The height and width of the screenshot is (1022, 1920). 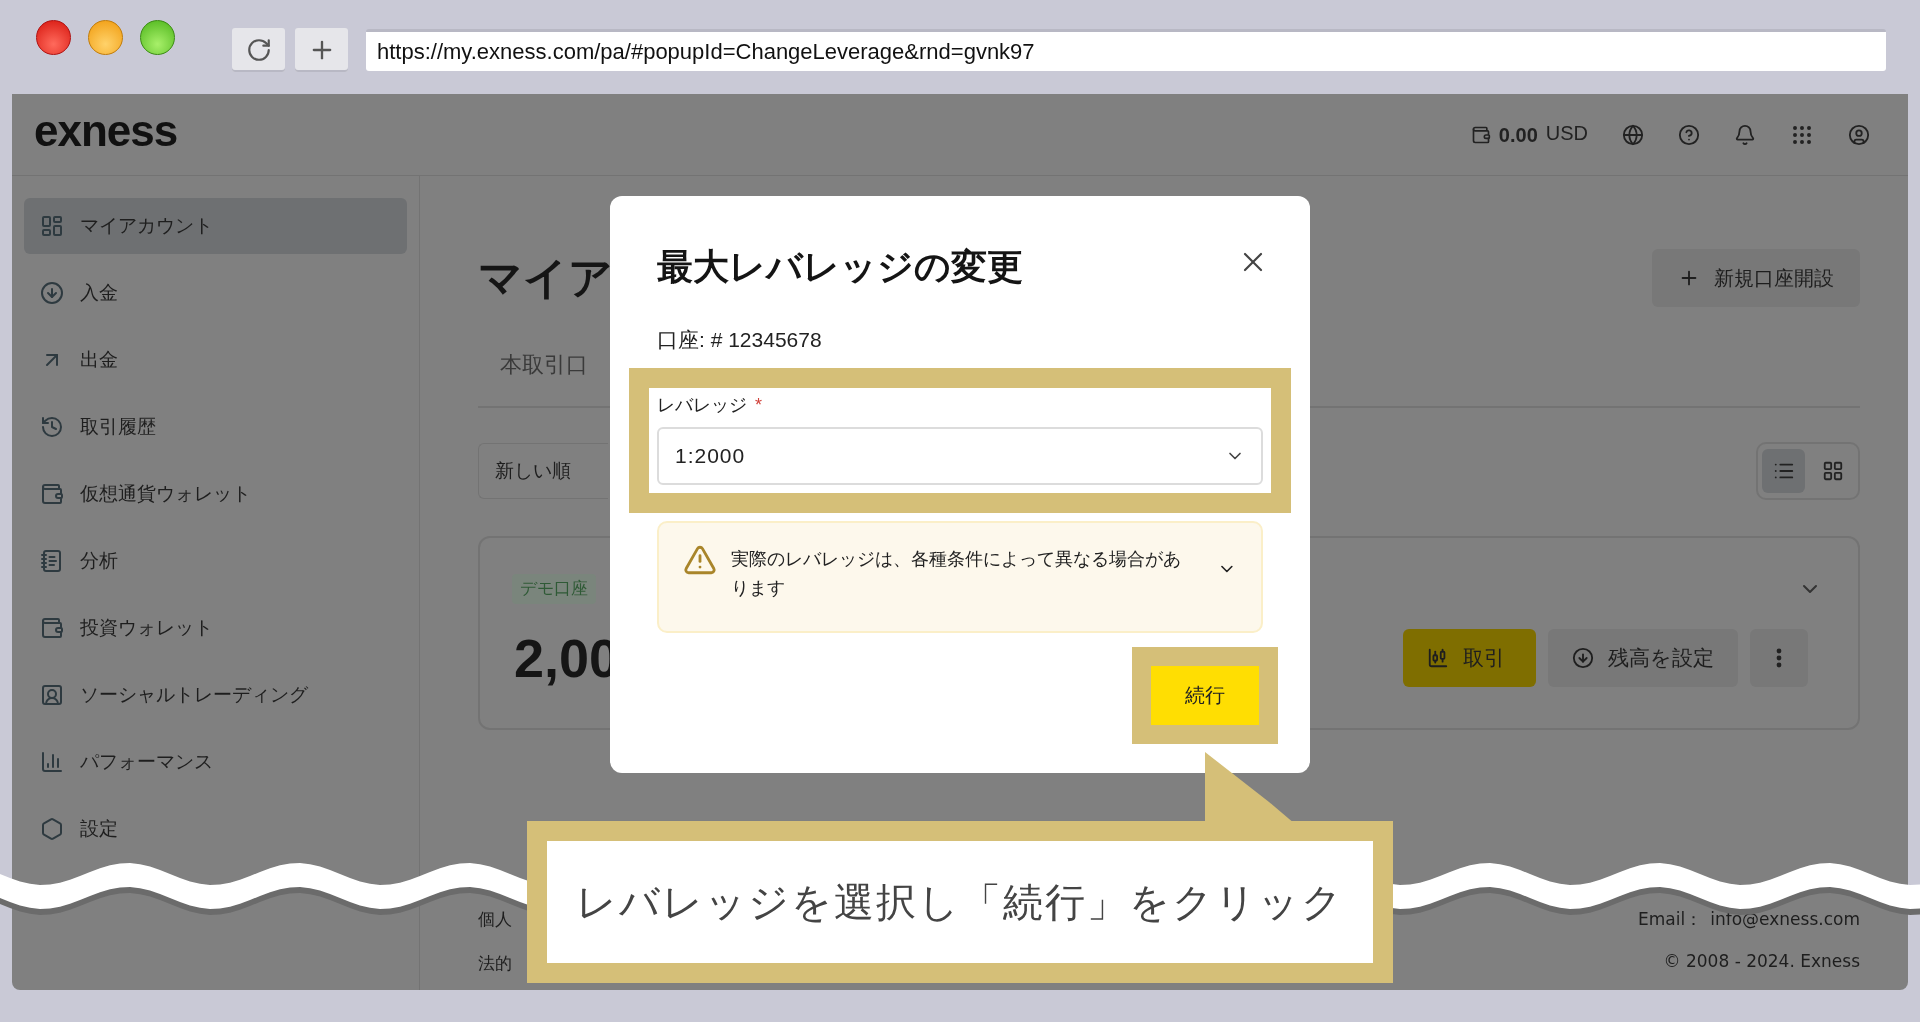 What do you see at coordinates (1518, 135) in the screenshot?
I see `balance-amount: 0.00` at bounding box center [1518, 135].